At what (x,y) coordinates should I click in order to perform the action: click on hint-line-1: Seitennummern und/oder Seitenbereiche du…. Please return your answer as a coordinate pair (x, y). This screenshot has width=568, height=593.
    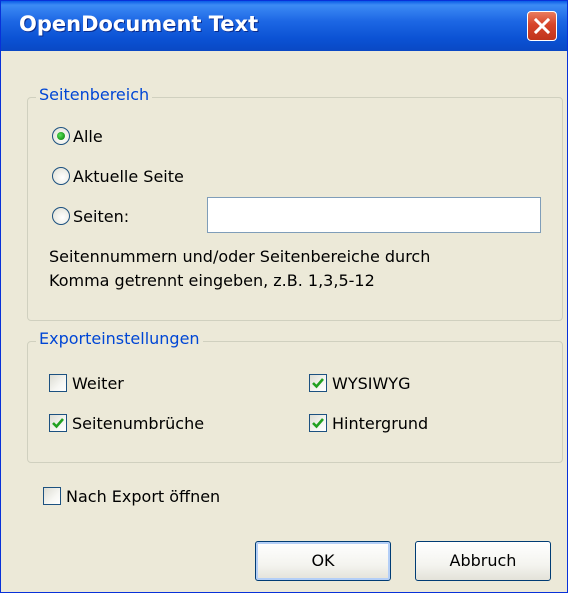
    Looking at the image, I should click on (240, 256).